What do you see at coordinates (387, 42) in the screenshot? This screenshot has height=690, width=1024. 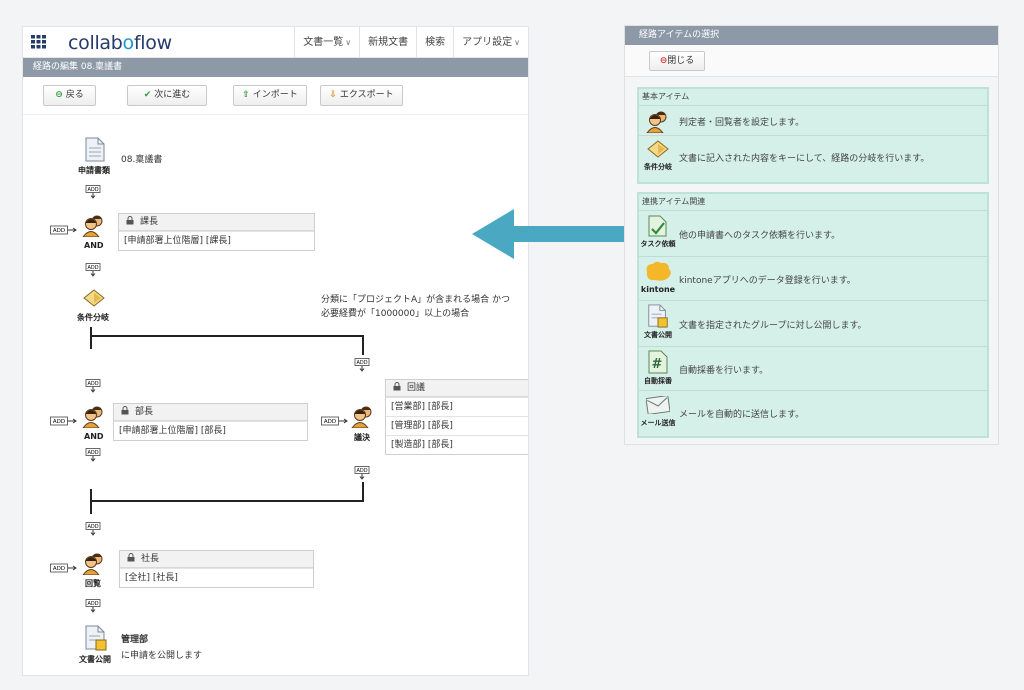 I see `nav-new-document: 新規文書` at bounding box center [387, 42].